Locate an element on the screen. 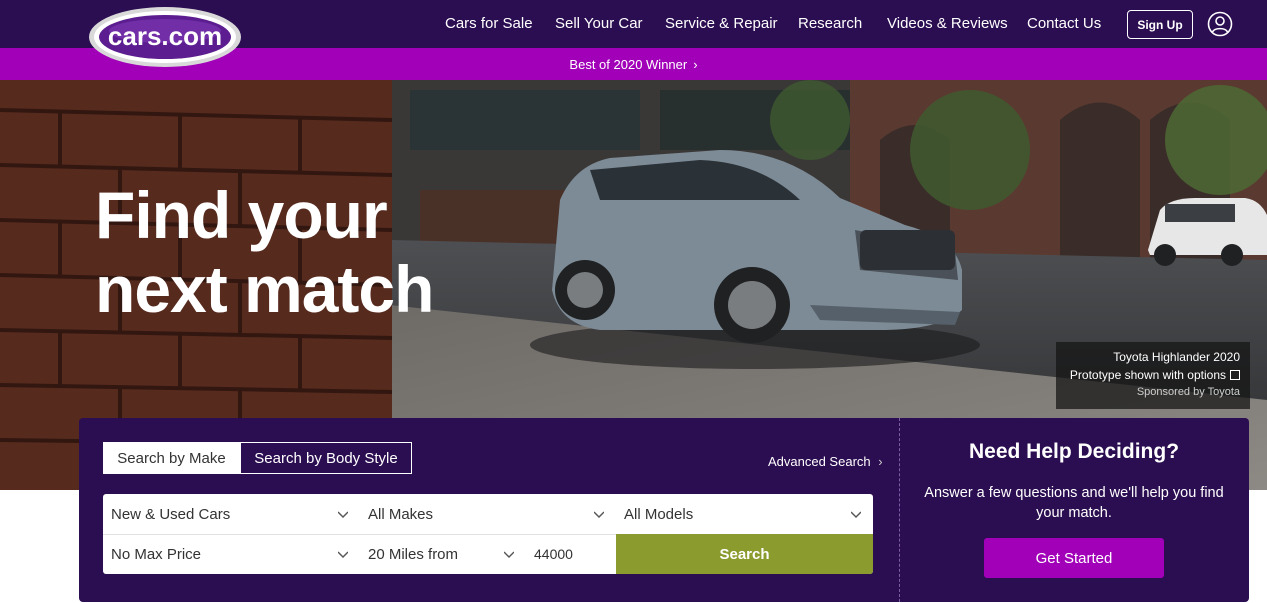 The height and width of the screenshot is (603, 1267). advanced-search-link: Advanced Search › is located at coordinates (825, 461).